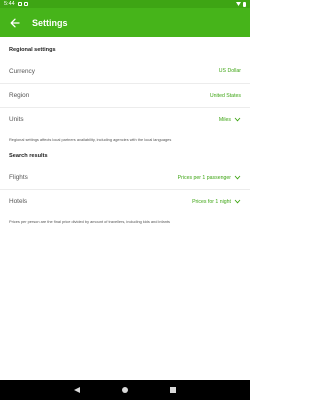 The height and width of the screenshot is (400, 320). What do you see at coordinates (125, 119) in the screenshot?
I see `units-row: Units Miles` at bounding box center [125, 119].